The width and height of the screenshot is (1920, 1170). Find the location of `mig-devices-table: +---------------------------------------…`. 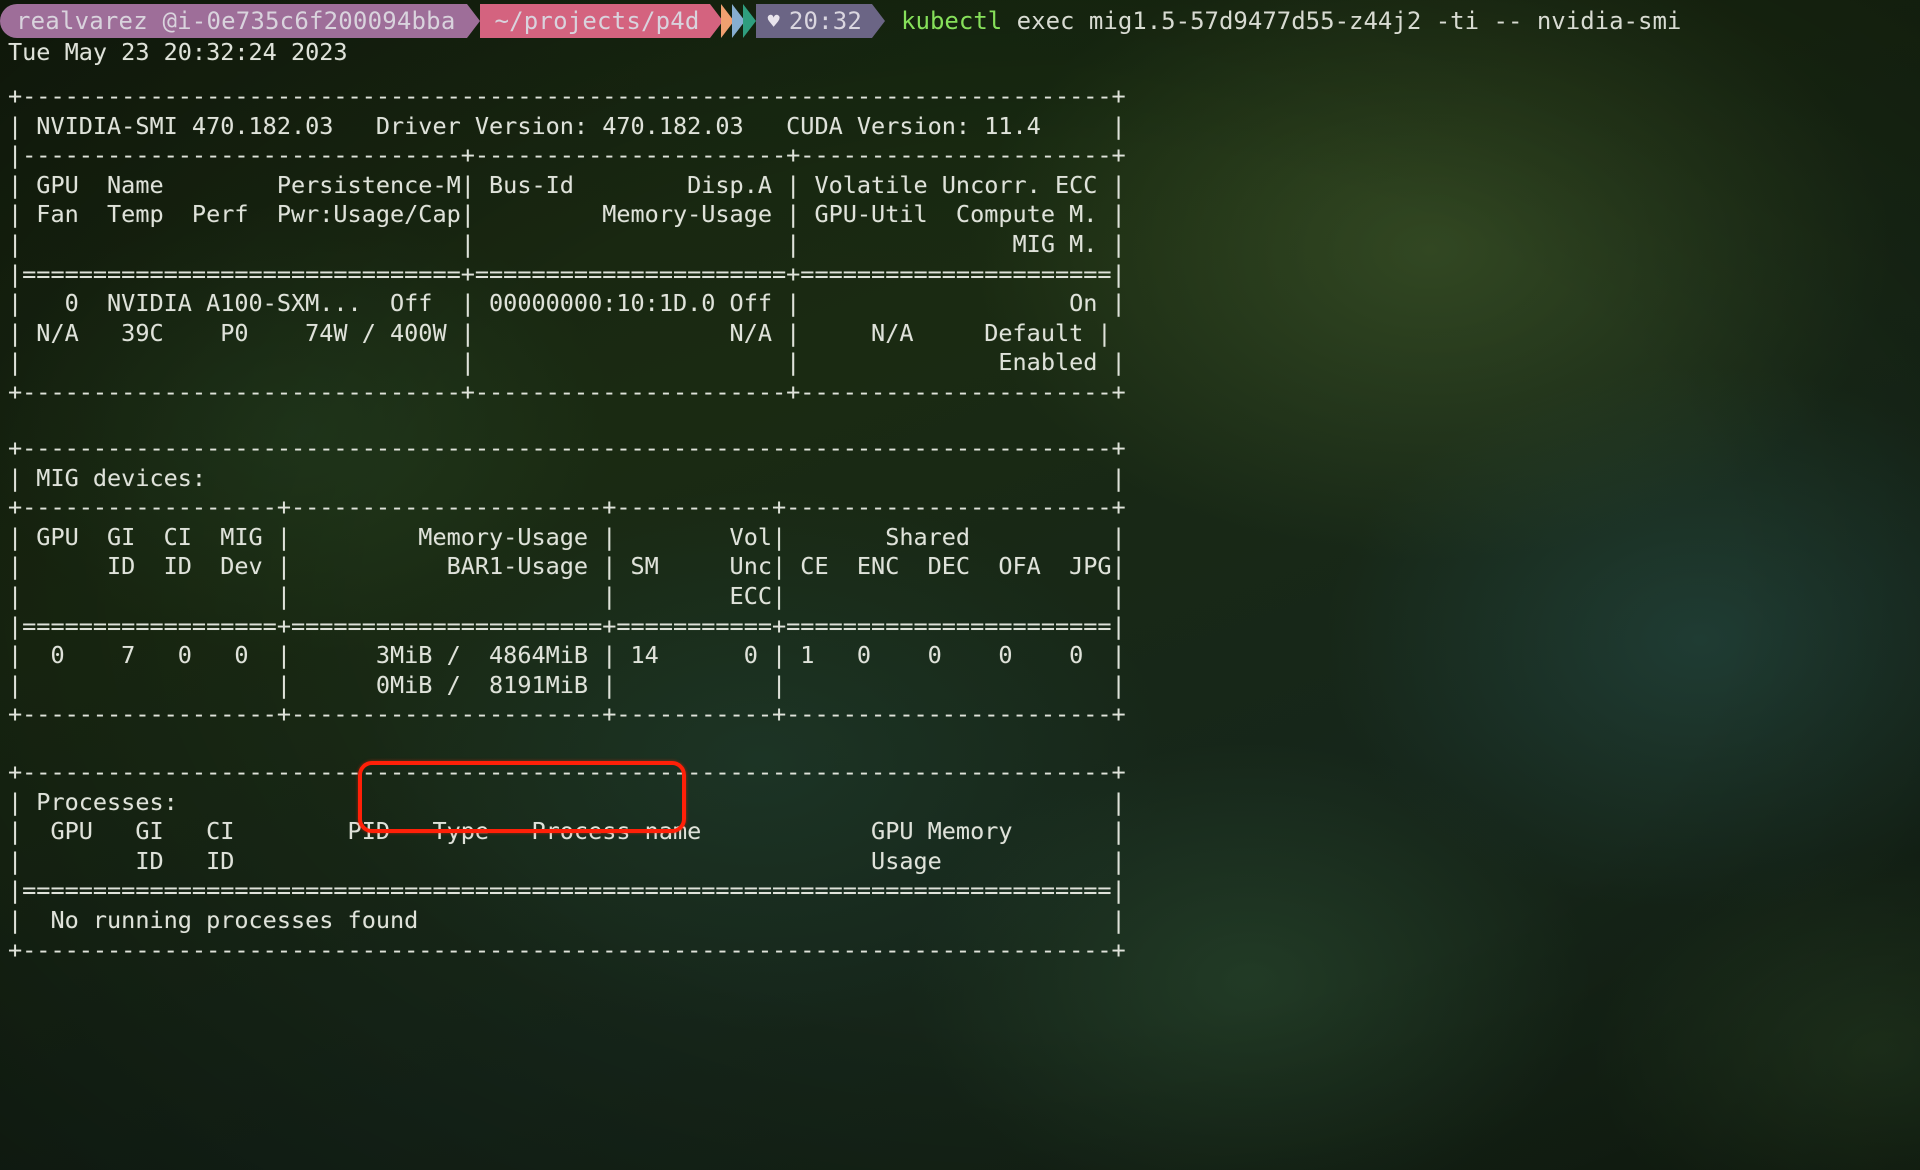

mig-devices-table: +---------------------------------------… is located at coordinates (567, 581).